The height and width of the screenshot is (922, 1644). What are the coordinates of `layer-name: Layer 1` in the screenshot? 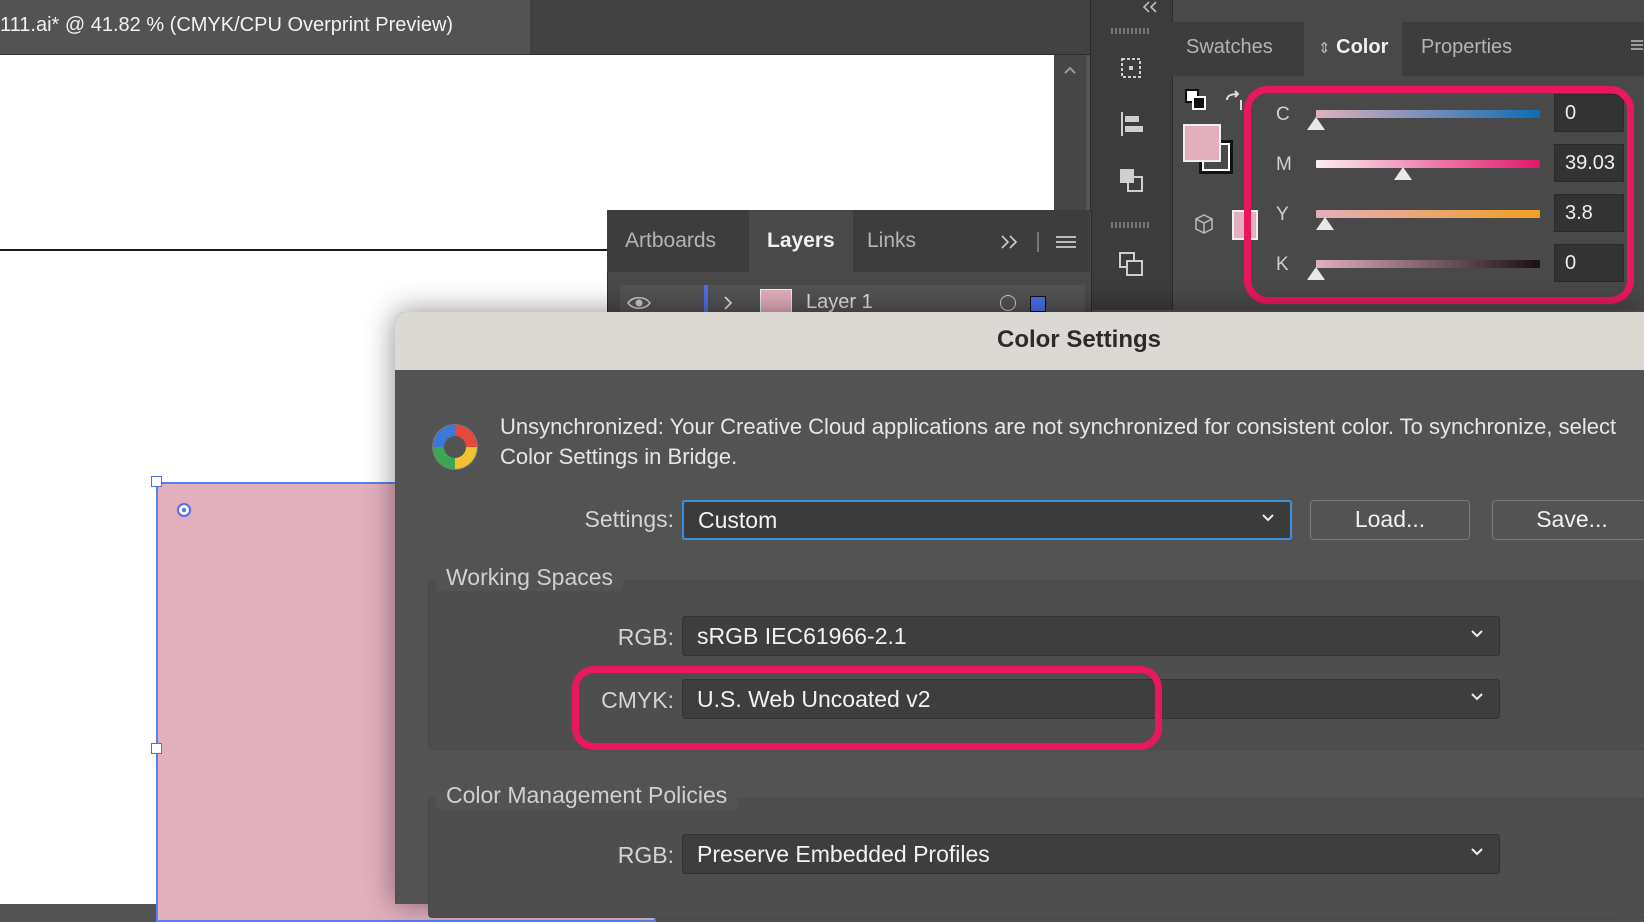 It's located at (839, 302).